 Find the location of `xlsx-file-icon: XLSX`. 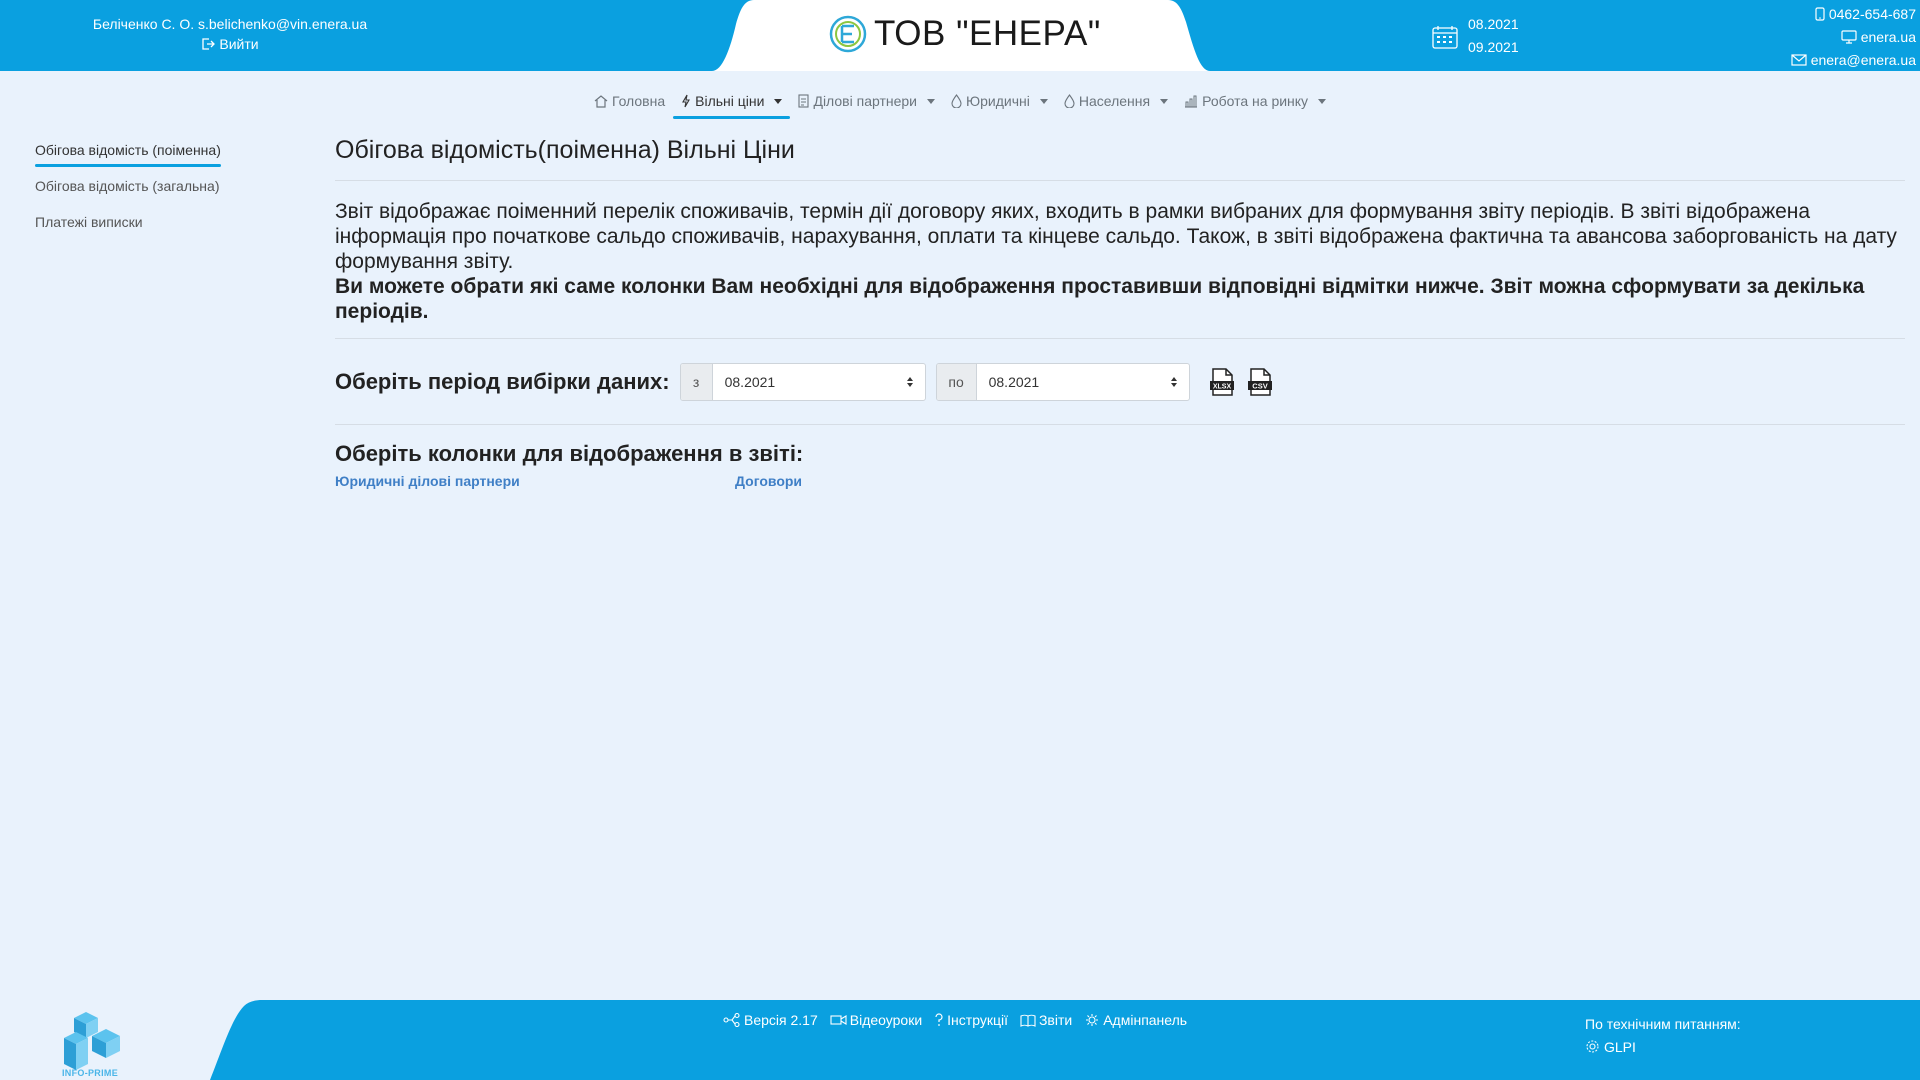

xlsx-file-icon: XLSX is located at coordinates (1221, 381).